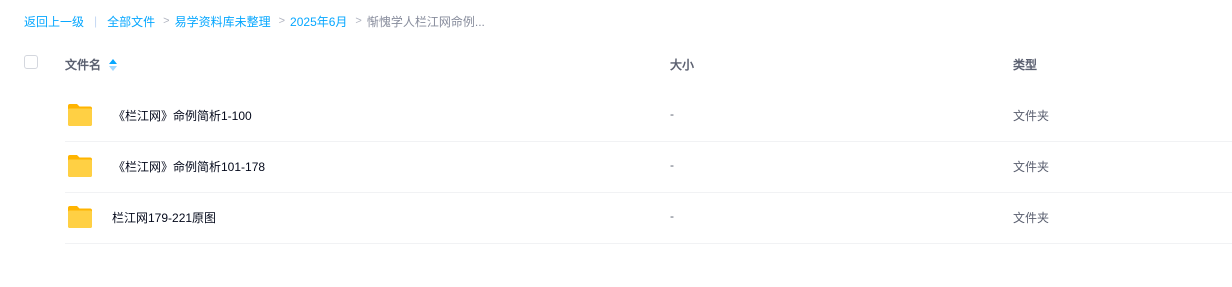 The width and height of the screenshot is (1232, 287). Describe the element at coordinates (182, 115) in the screenshot. I see `file-name: 《栏江网》命例简析1-100` at that location.